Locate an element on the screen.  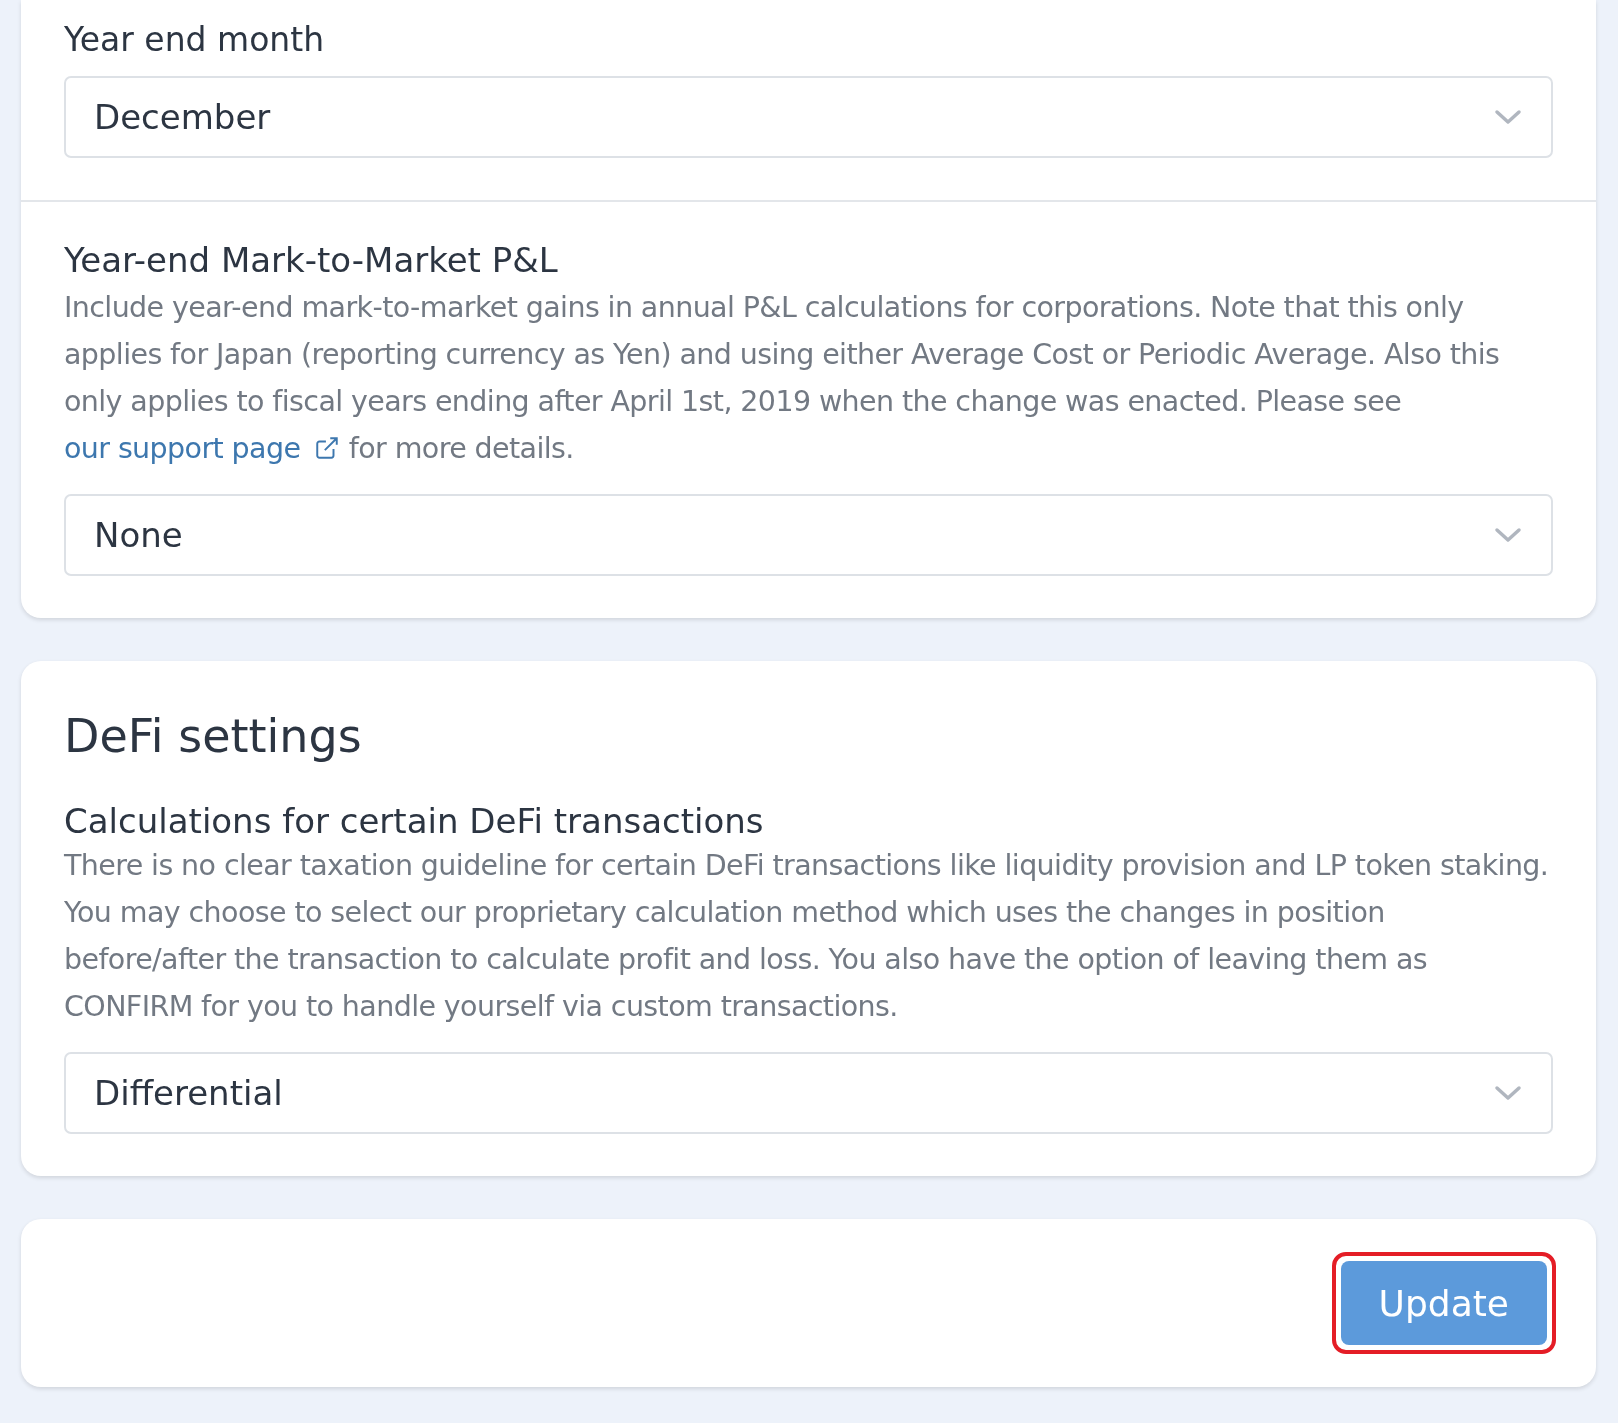
dropdown-select: Differential is located at coordinates (808, 1093).